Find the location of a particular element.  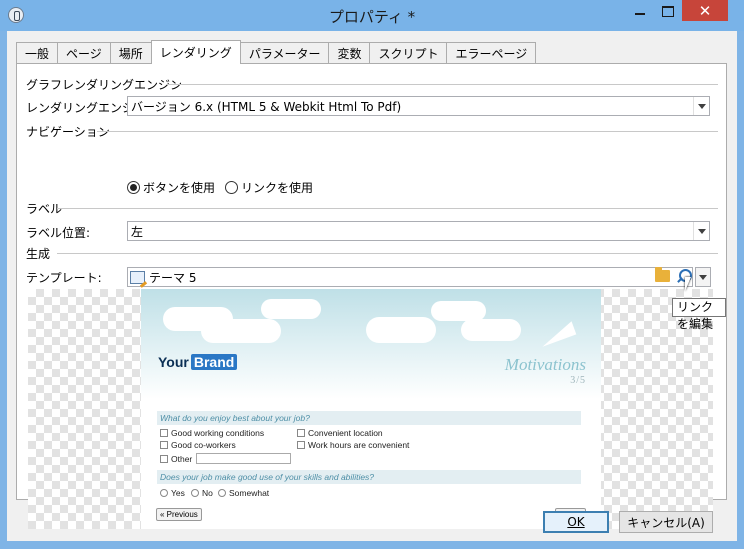

rendering-engine-value: バージョン 6.x (HTML 5 & Webkit Html To Pdf) is located at coordinates (266, 106).